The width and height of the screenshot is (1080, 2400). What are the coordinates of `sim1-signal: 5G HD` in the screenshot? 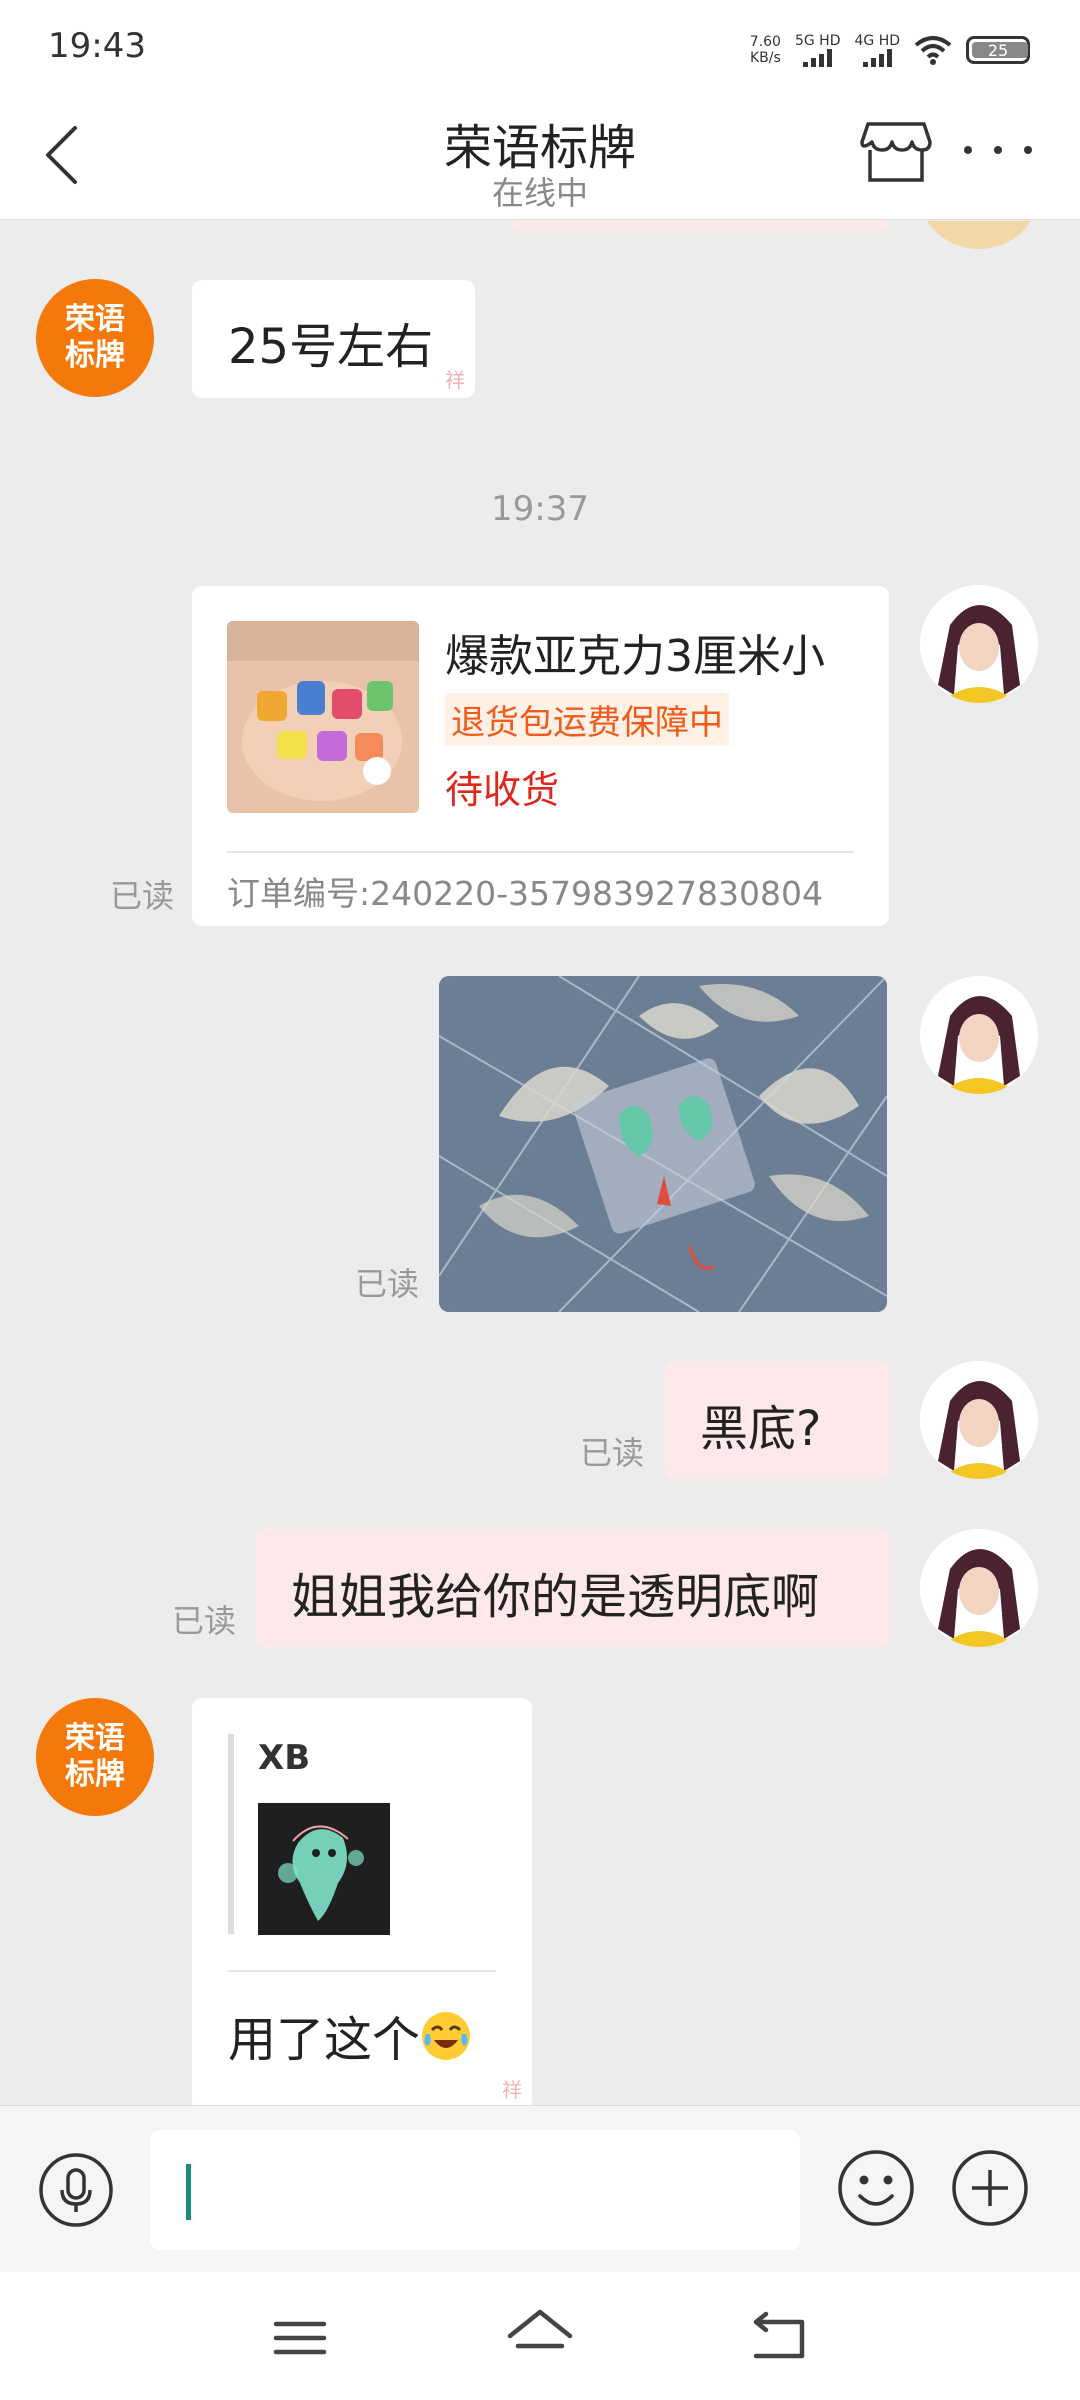 It's located at (817, 50).